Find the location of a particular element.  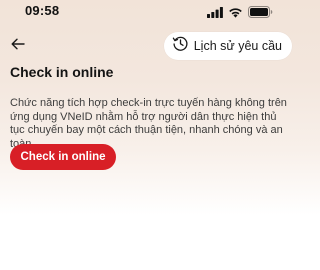

clock-history-icon is located at coordinates (180, 46).